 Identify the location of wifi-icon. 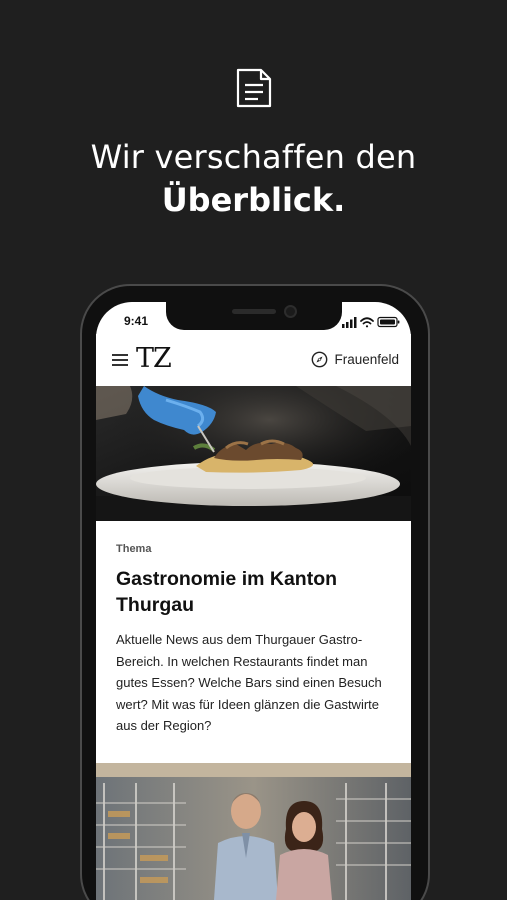
(367, 322).